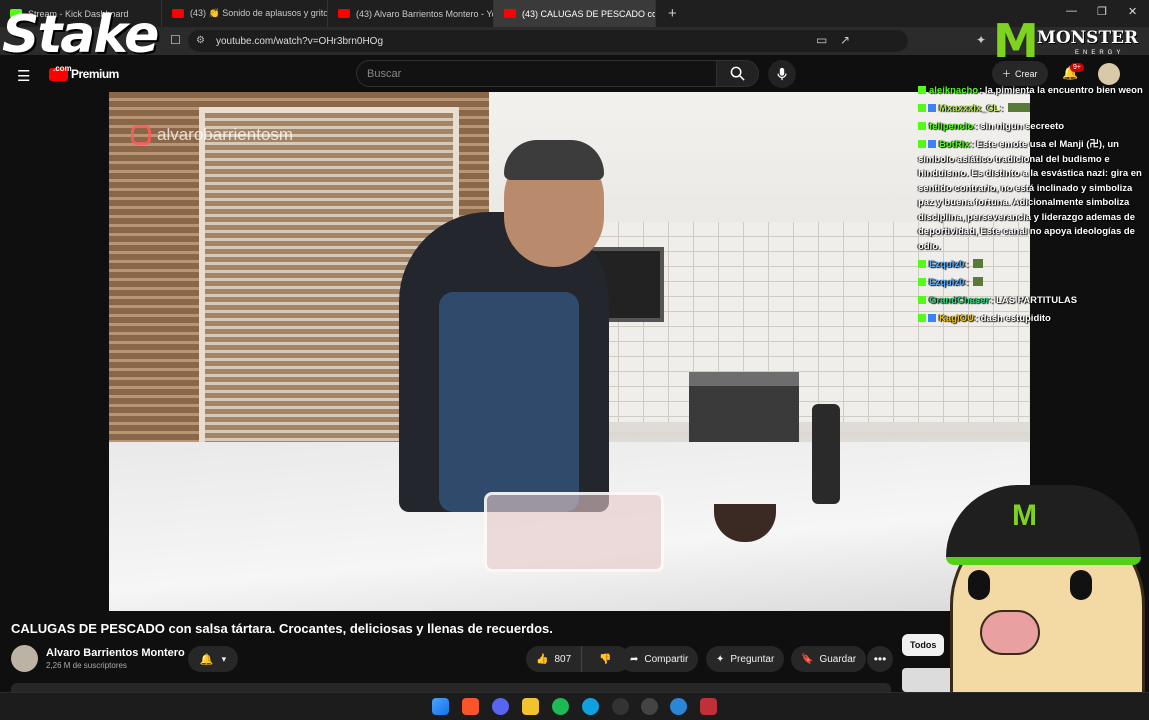 This screenshot has width=1149, height=720. Describe the element at coordinates (1007, 74) in the screenshot. I see `plus-icon: ＋` at that location.